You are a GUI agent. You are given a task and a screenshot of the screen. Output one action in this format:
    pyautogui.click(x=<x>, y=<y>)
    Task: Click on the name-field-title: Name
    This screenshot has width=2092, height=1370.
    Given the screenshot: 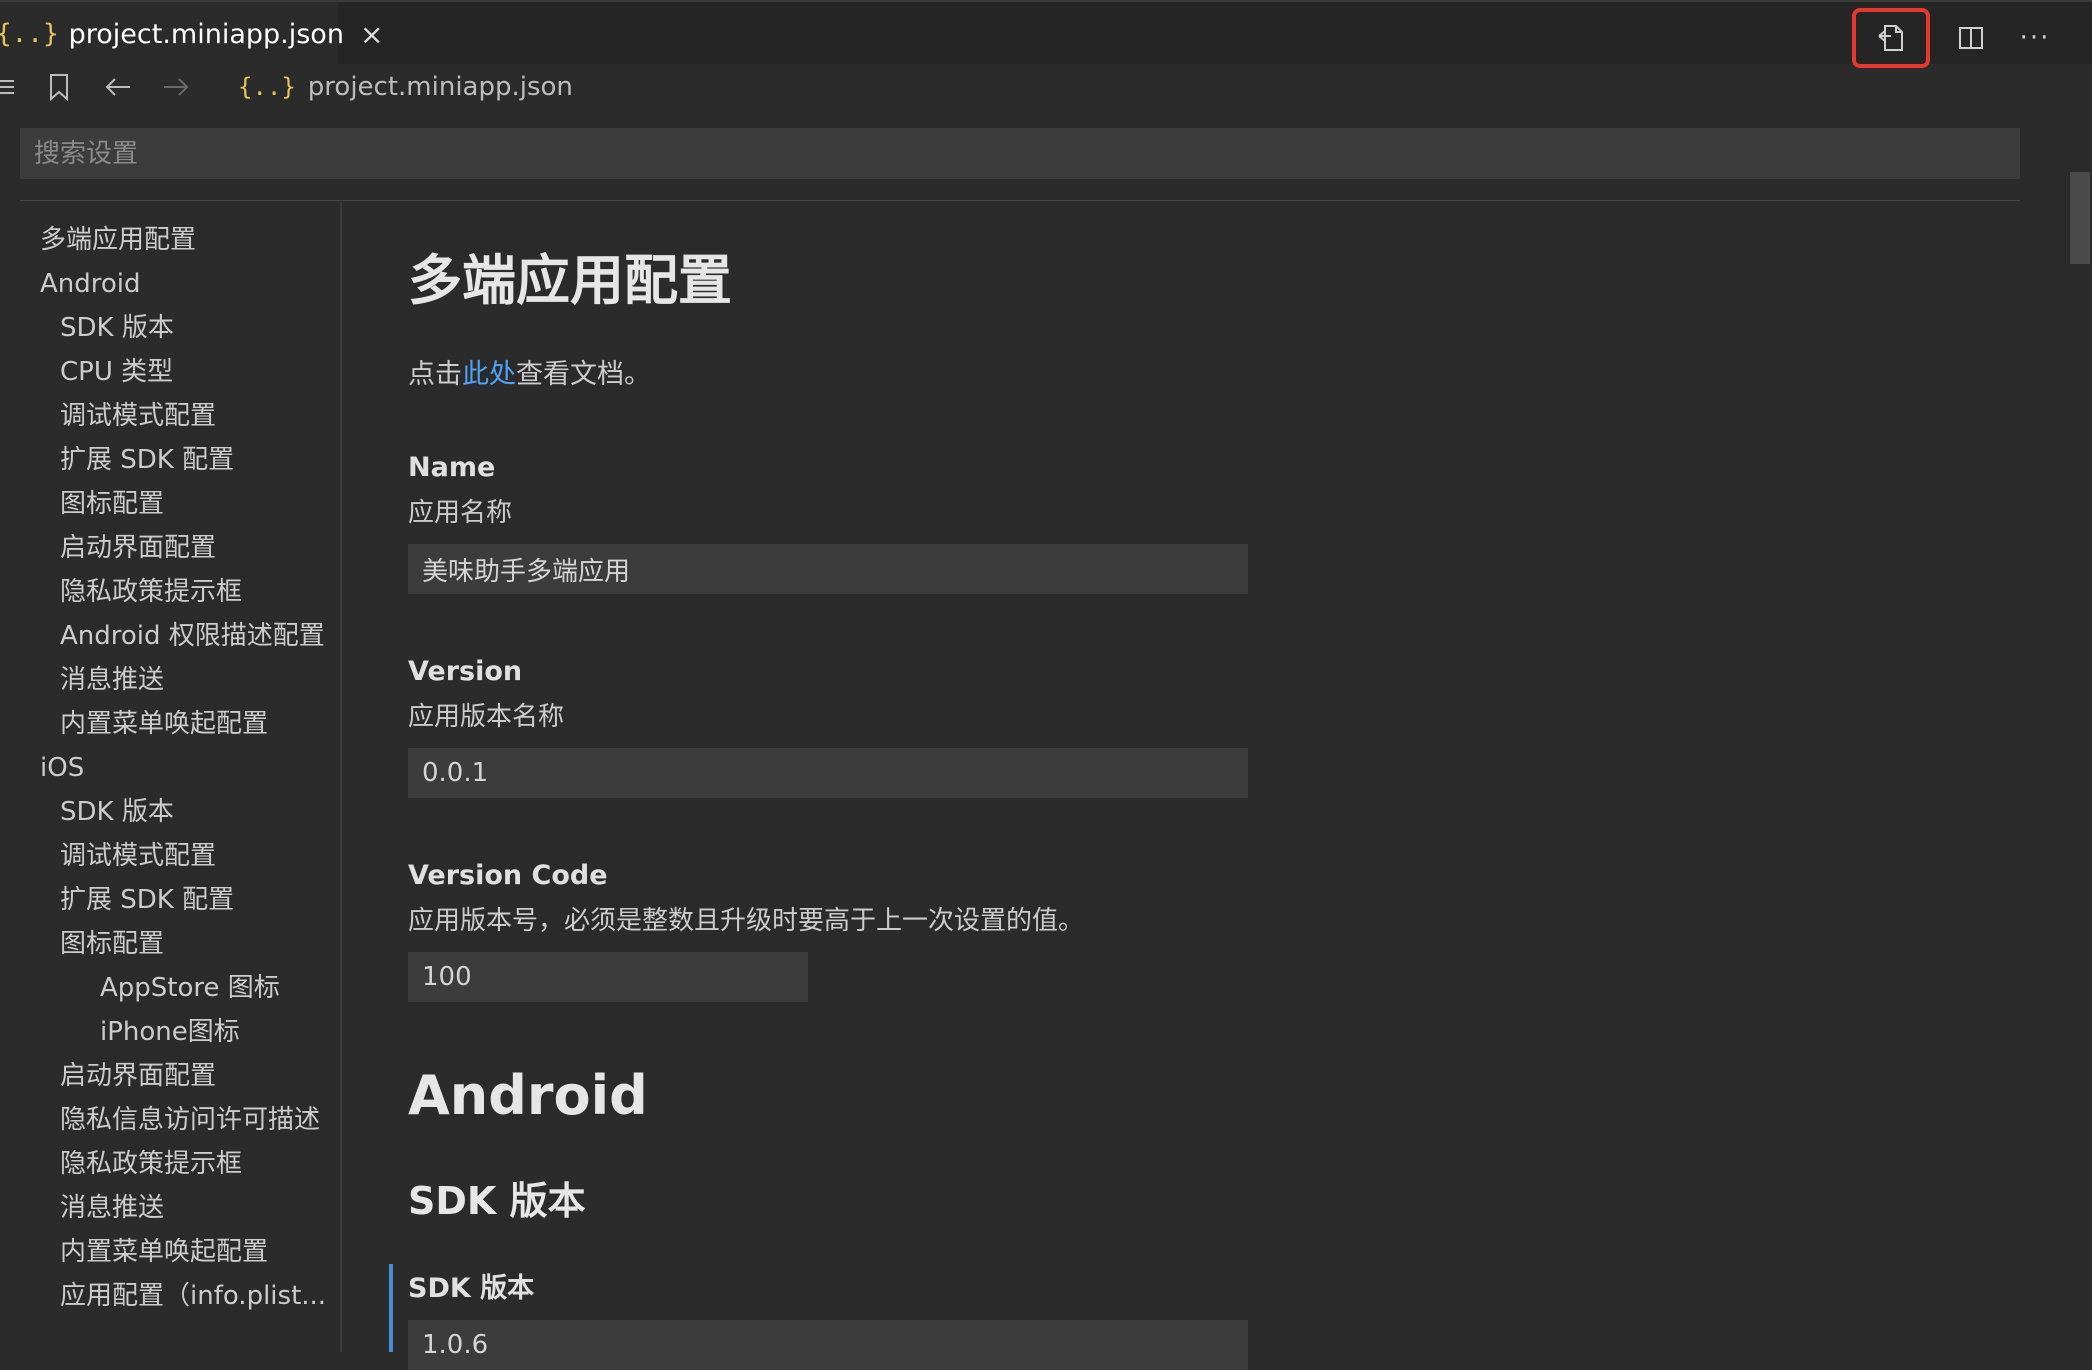 What is the action you would take?
    pyautogui.click(x=452, y=467)
    